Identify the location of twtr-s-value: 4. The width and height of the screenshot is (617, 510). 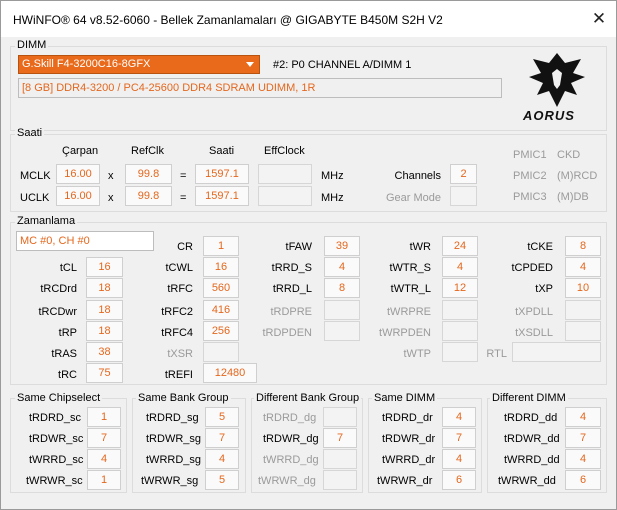
(460, 267).